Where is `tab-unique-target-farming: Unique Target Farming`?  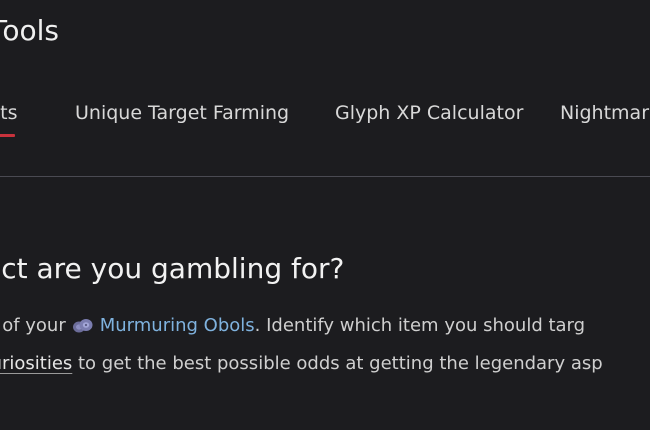
tab-unique-target-farming: Unique Target Farming is located at coordinates (182, 113).